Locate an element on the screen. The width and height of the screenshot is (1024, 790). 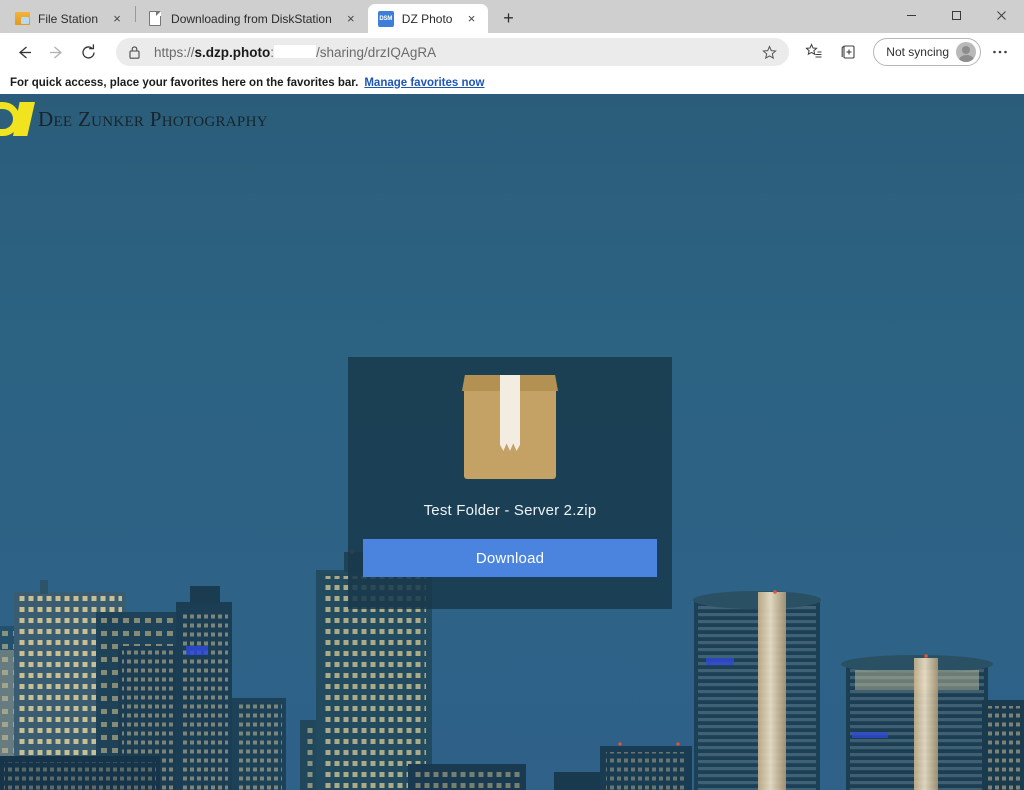
forward-button is located at coordinates (56, 52).